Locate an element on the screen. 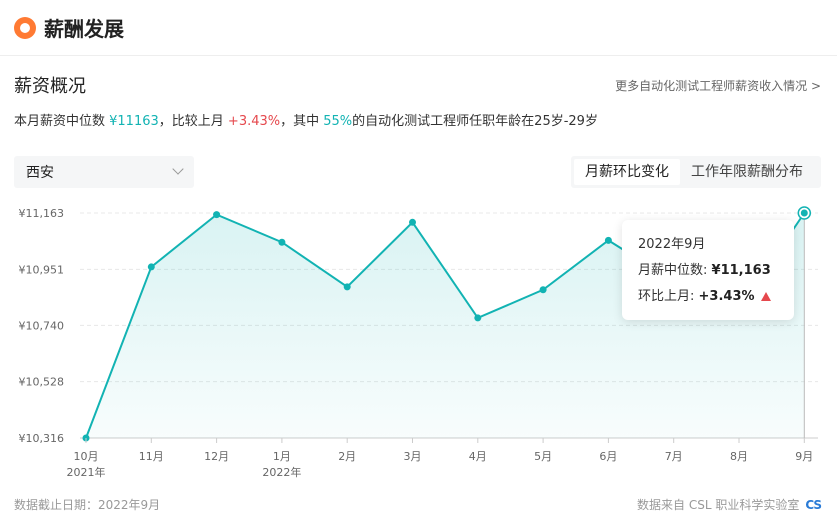  more-salary-link: 更多自动化测试工程师薪资收入情况 > is located at coordinates (718, 85).